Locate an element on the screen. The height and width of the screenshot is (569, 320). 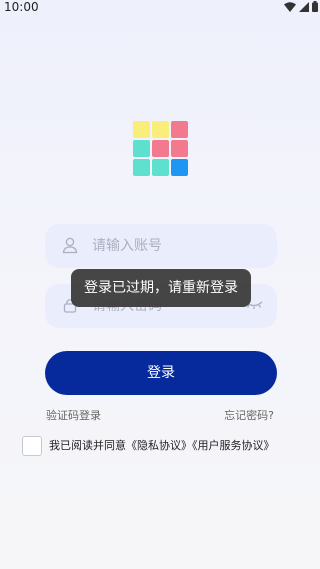
forgot-password-link: 忘记密码? is located at coordinates (249, 416).